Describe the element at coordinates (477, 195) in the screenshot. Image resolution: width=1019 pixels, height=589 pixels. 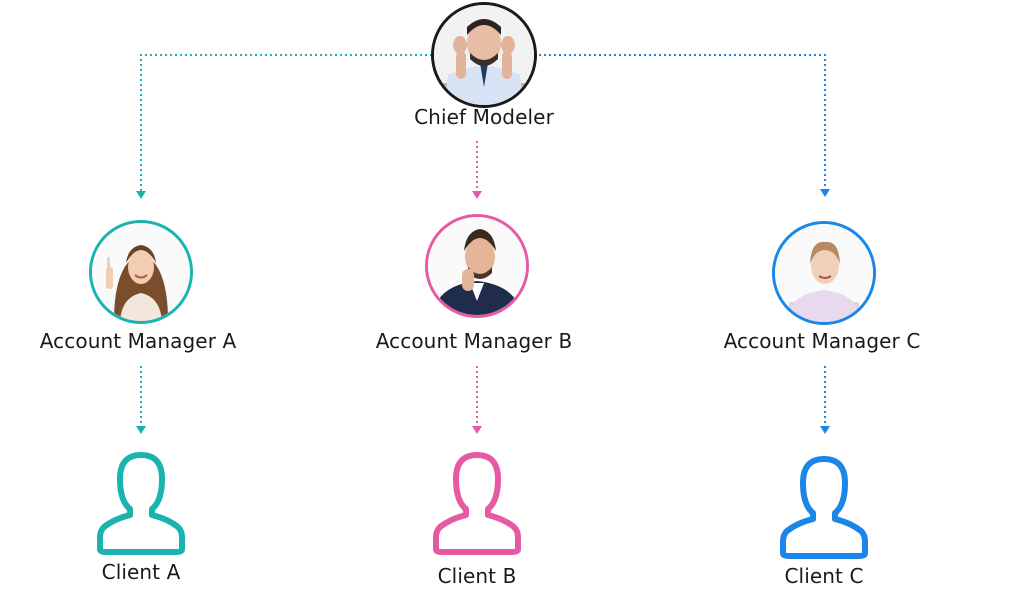
I see `arrow-head-manager-b` at that location.